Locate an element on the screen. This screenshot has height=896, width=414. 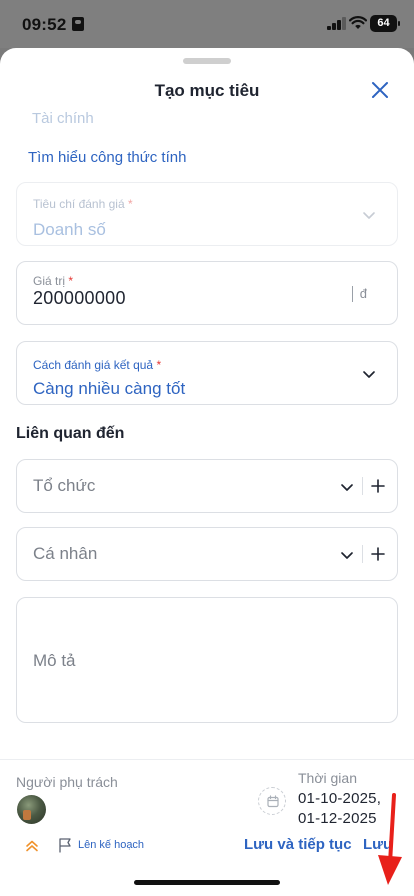
priority-chevrons-icon is located at coordinates (32, 846).